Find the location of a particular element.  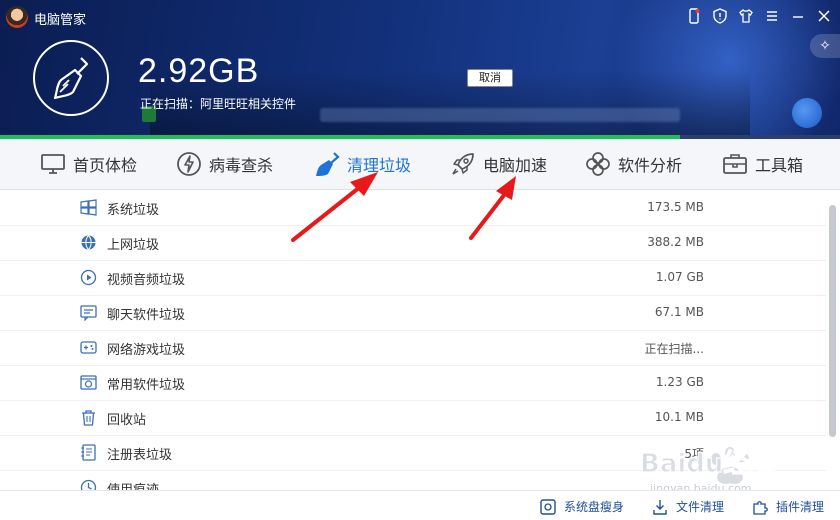

tab-label: 清理垃圾 is located at coordinates (379, 165).